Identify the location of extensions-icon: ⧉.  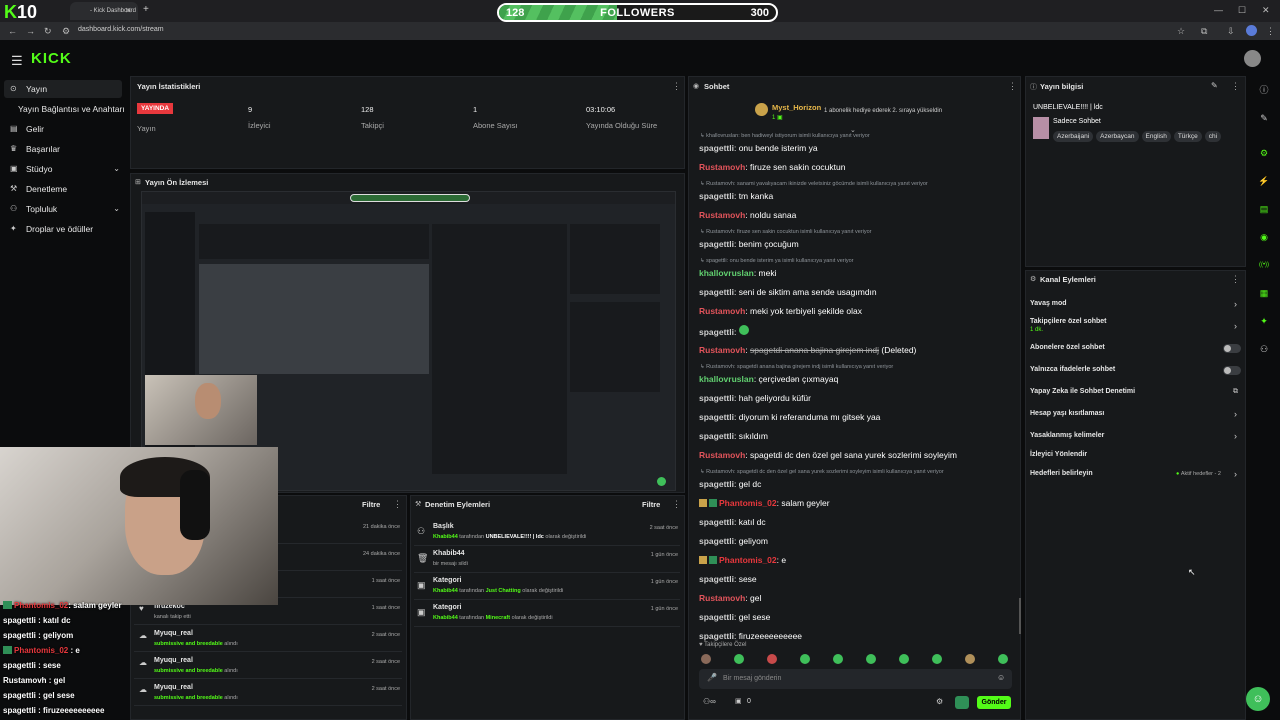
(1204, 31).